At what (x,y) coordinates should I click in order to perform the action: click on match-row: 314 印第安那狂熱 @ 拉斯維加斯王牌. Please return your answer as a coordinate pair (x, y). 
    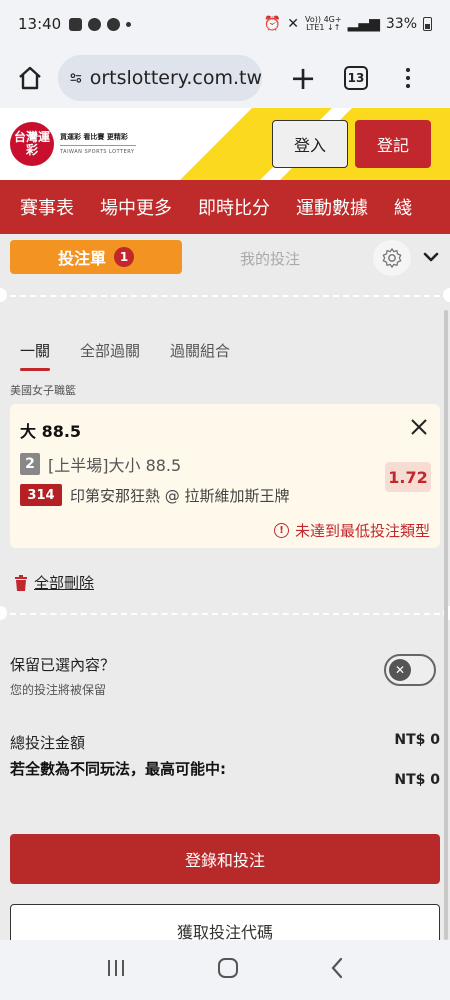
    Looking at the image, I should click on (155, 495).